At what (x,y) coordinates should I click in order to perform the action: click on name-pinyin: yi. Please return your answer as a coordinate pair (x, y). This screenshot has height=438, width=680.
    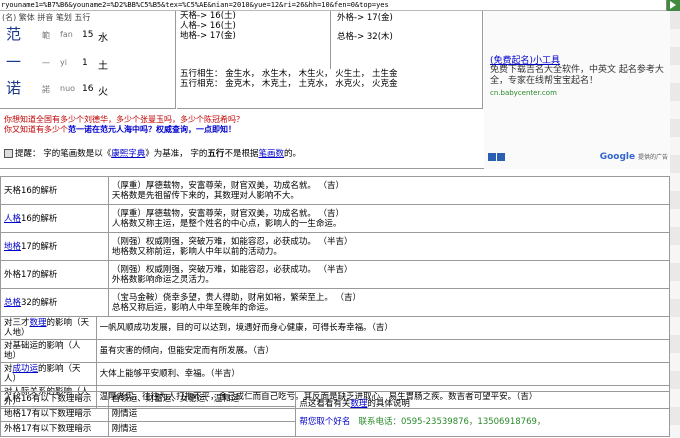
    Looking at the image, I should click on (63, 62).